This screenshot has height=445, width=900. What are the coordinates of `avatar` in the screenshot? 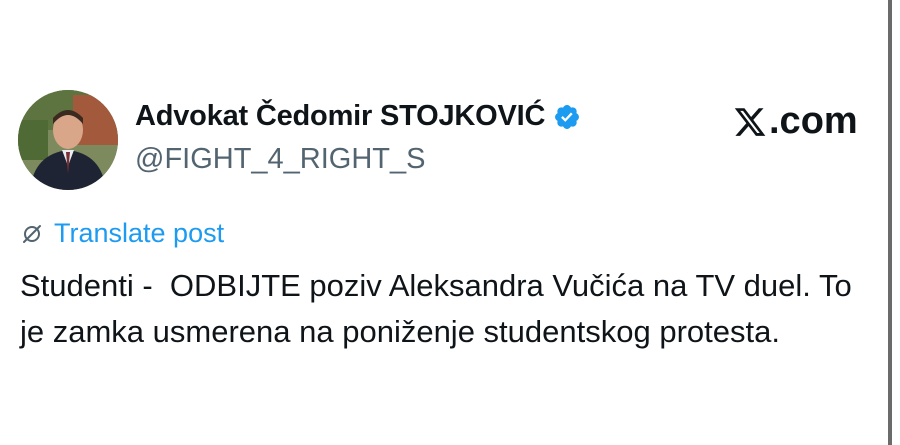 It's located at (68, 140).